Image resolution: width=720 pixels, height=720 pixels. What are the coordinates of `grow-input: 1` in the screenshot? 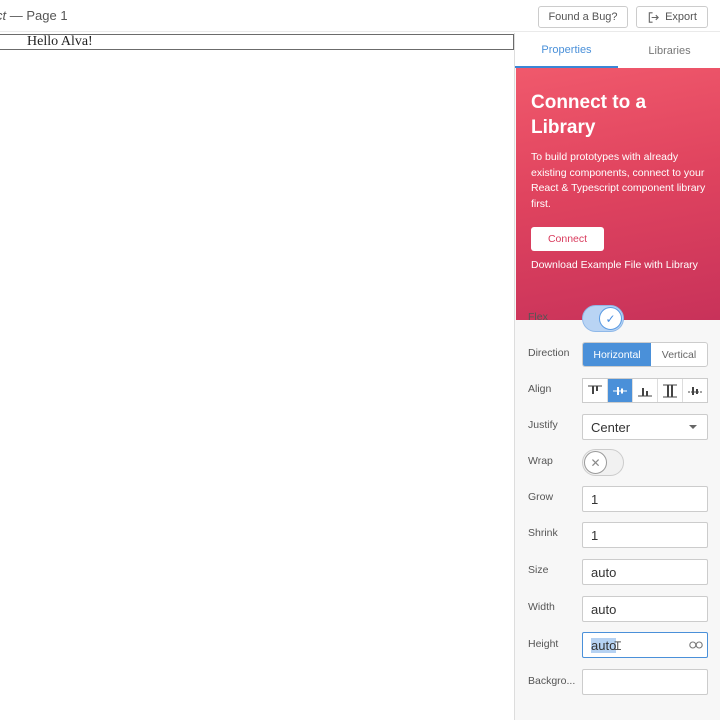 It's located at (645, 499).